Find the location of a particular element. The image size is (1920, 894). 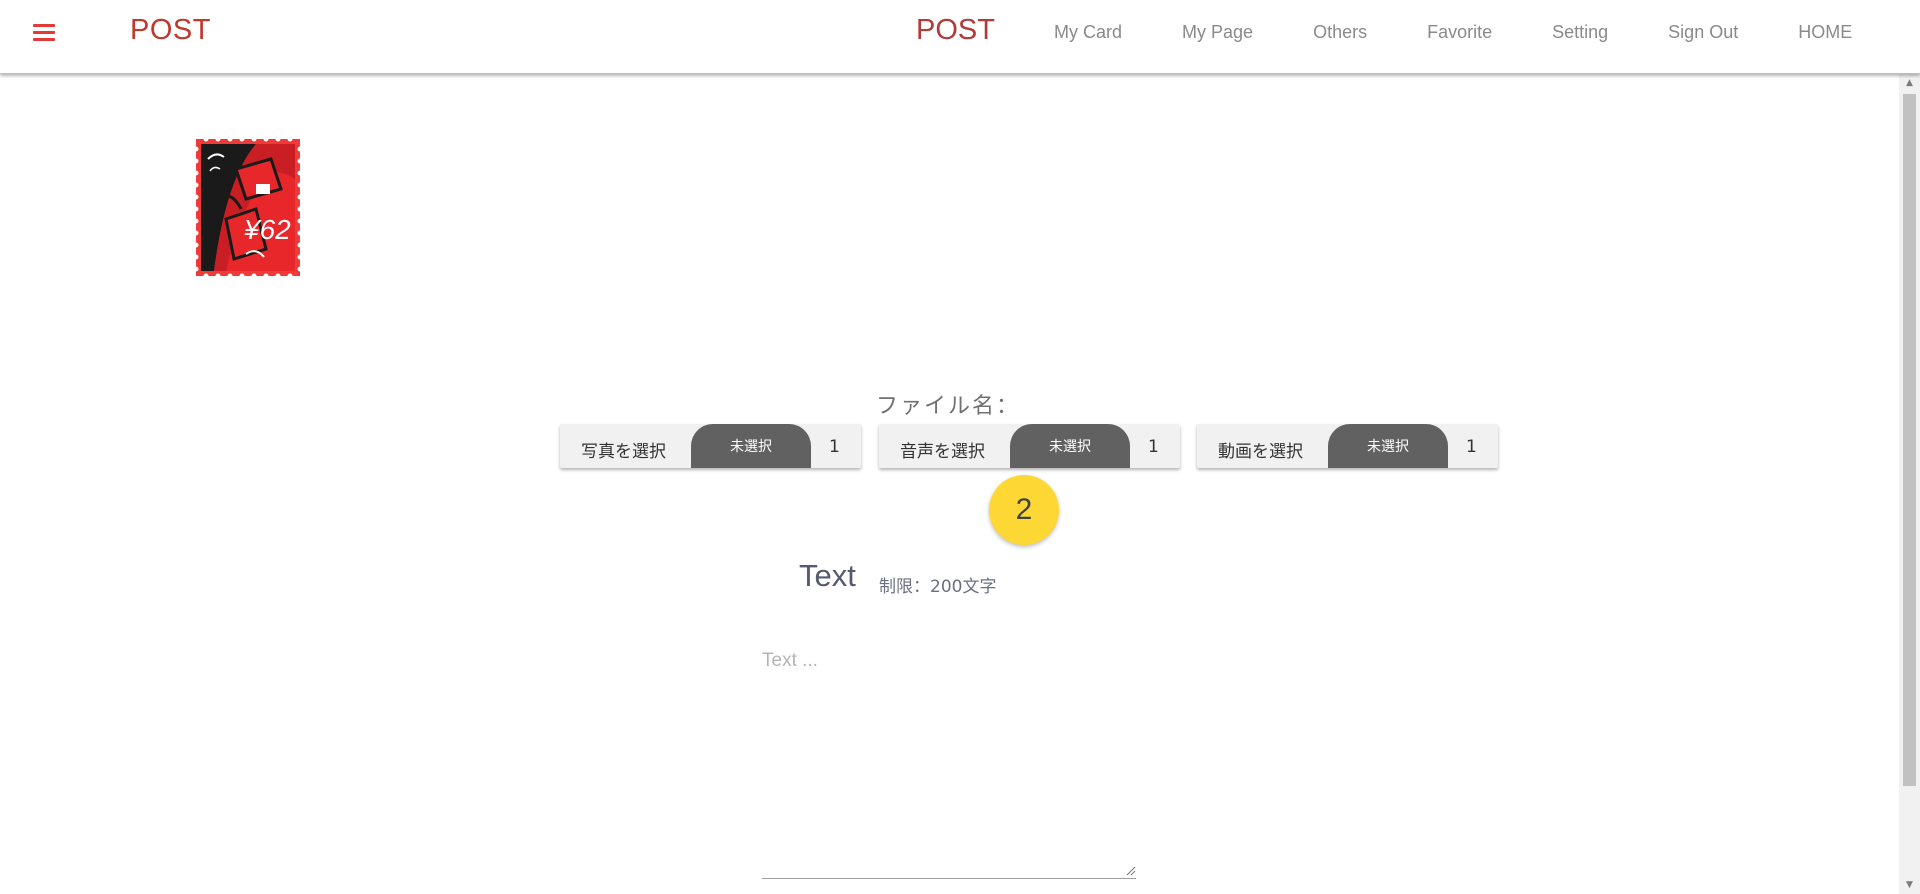

nav-link-setting: Setting is located at coordinates (1580, 32).